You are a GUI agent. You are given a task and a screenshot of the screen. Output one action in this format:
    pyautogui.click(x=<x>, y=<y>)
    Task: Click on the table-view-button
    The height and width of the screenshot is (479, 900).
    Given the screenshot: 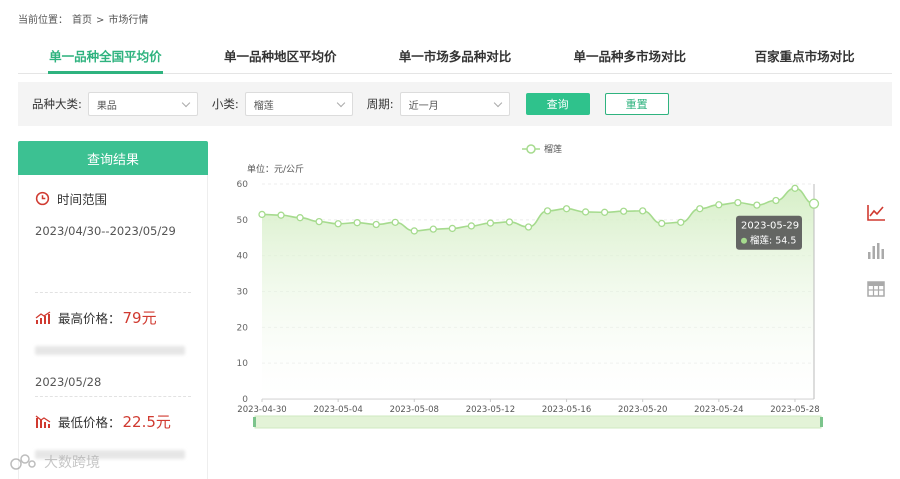 What is the action you would take?
    pyautogui.click(x=876, y=299)
    